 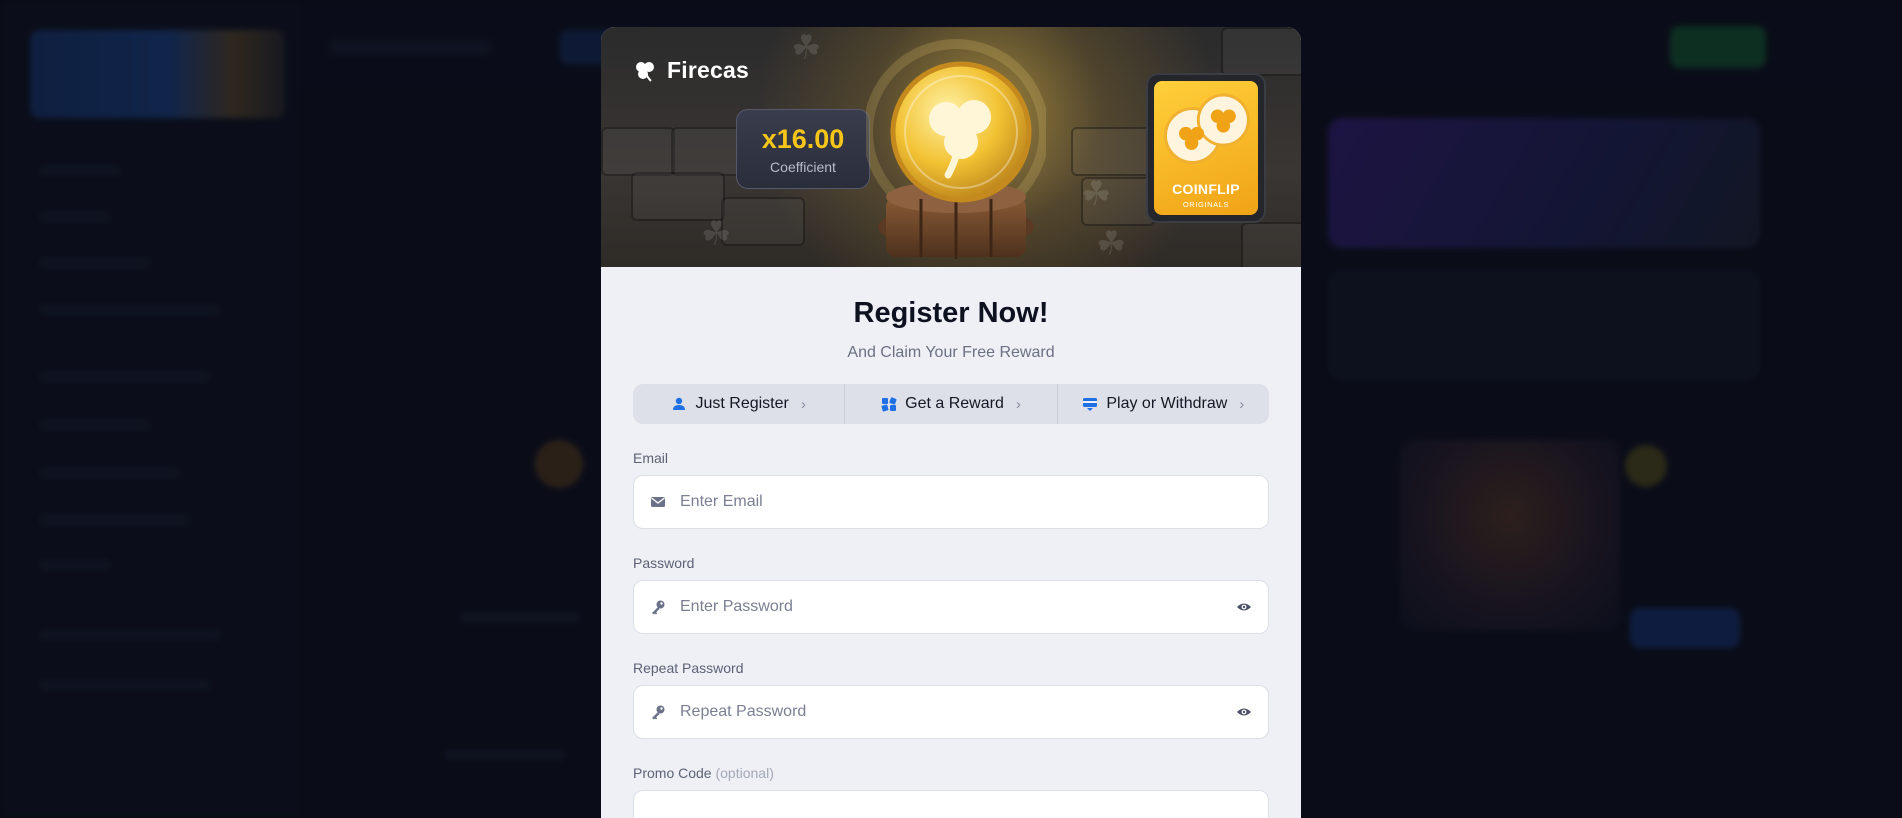 I want to click on promo-code-input, so click(x=951, y=812).